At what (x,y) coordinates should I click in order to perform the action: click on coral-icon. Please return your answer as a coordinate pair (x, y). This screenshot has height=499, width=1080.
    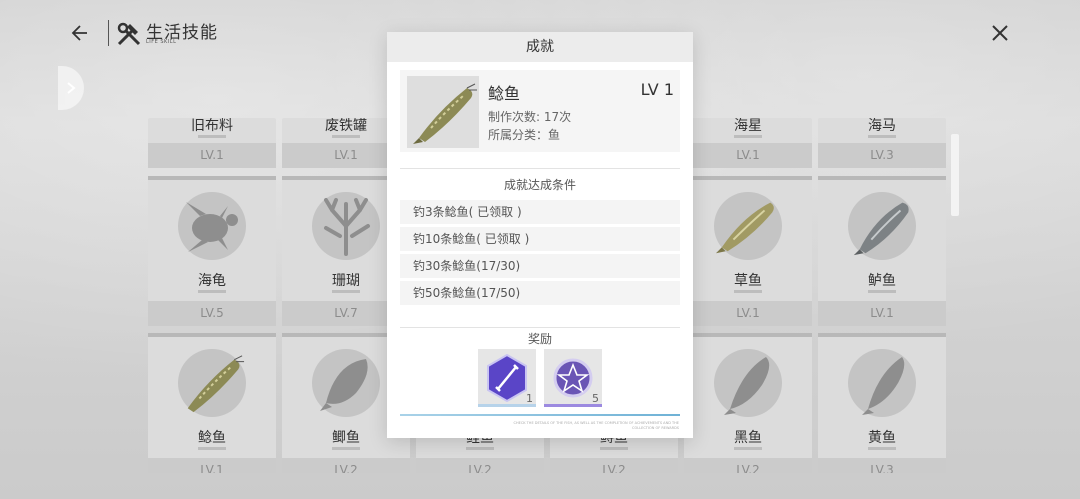
    Looking at the image, I should click on (346, 226).